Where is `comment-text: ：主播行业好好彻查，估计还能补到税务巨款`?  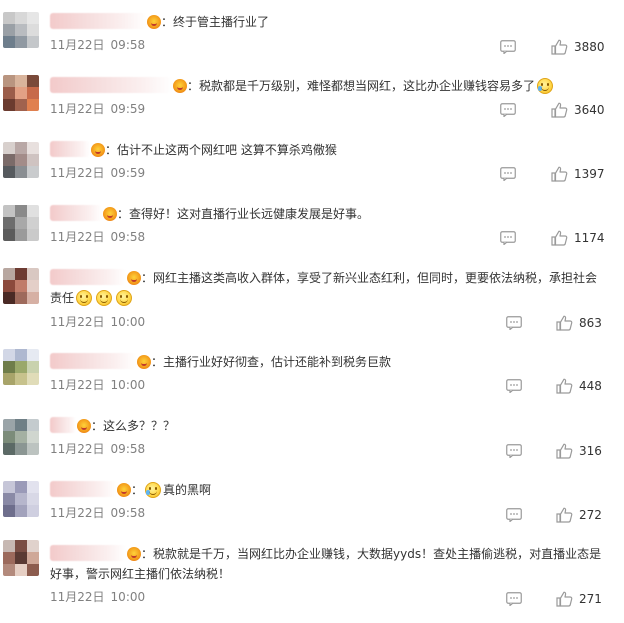 comment-text: ：主播行业好好彻查，估计还能补到税务巨款 is located at coordinates (329, 362).